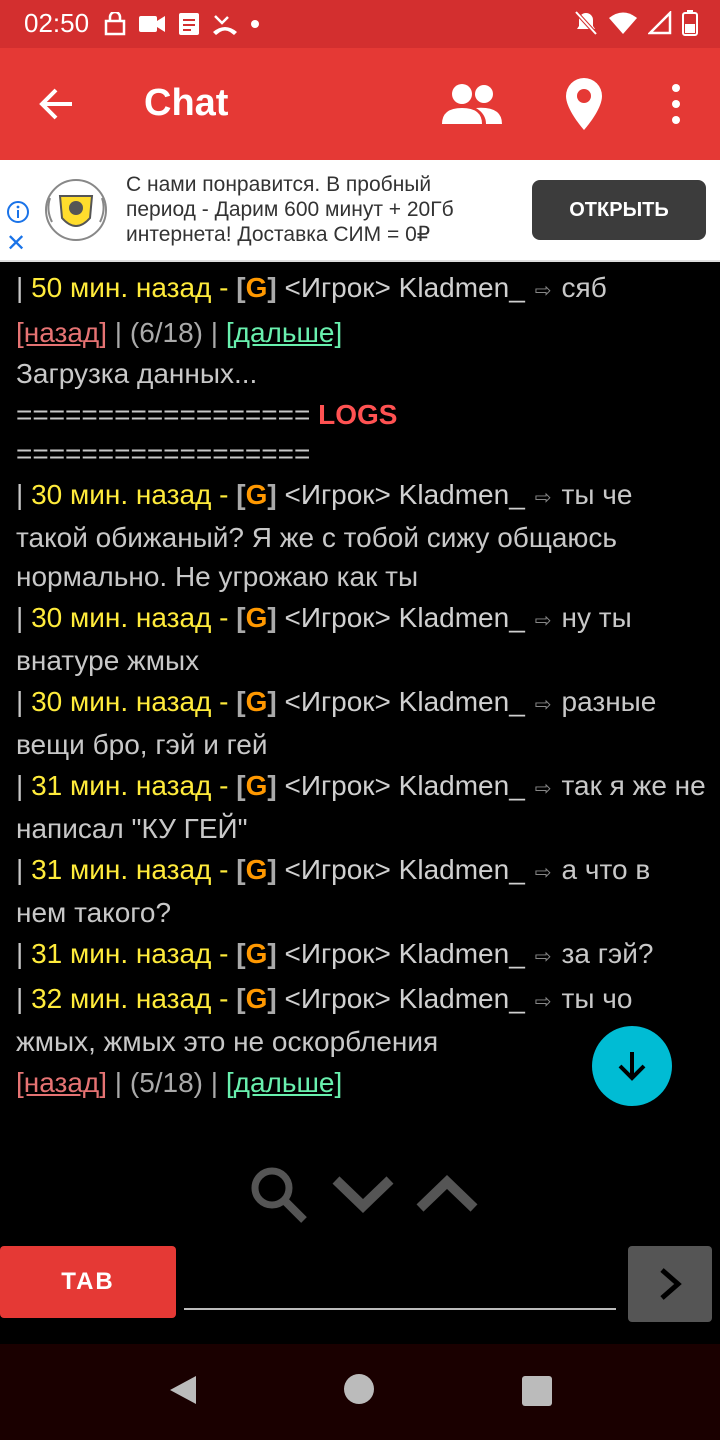 This screenshot has width=720, height=1440. What do you see at coordinates (359, 1389) in the screenshot?
I see `nav-home-icon` at bounding box center [359, 1389].